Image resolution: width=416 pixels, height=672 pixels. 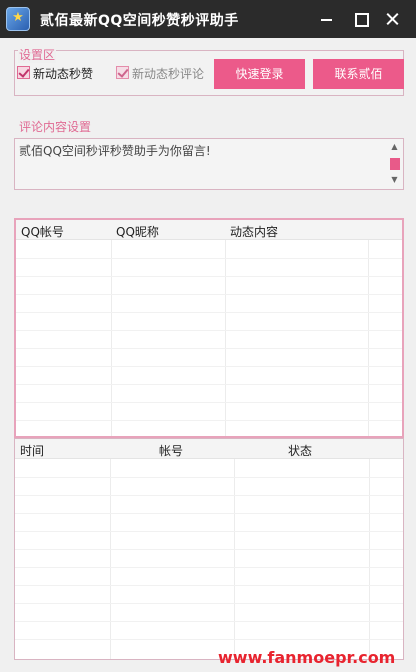 What do you see at coordinates (37, 54) in the screenshot?
I see `settings-group-label: 设置区` at bounding box center [37, 54].